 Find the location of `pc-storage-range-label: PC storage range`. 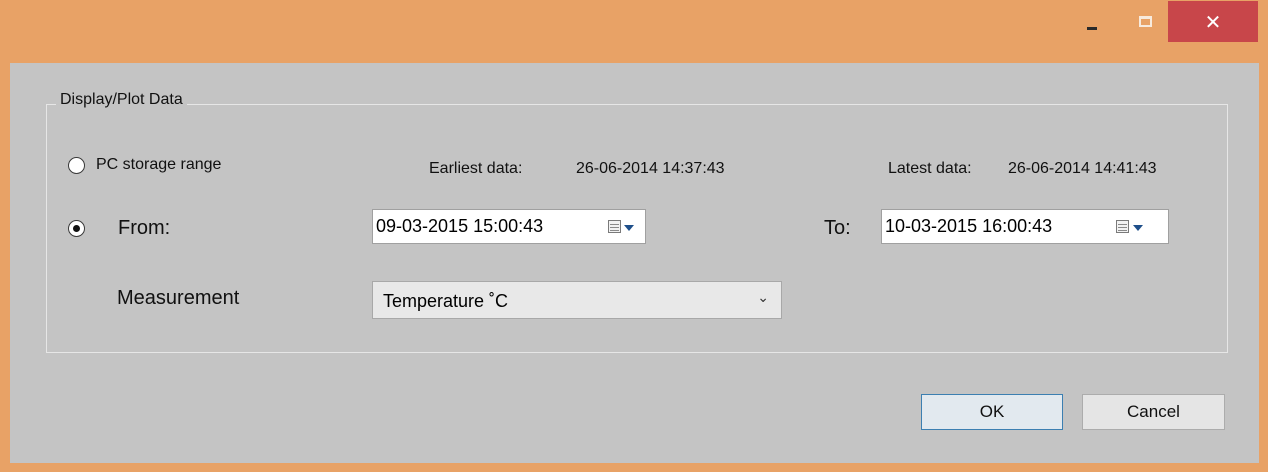

pc-storage-range-label: PC storage range is located at coordinates (158, 165).